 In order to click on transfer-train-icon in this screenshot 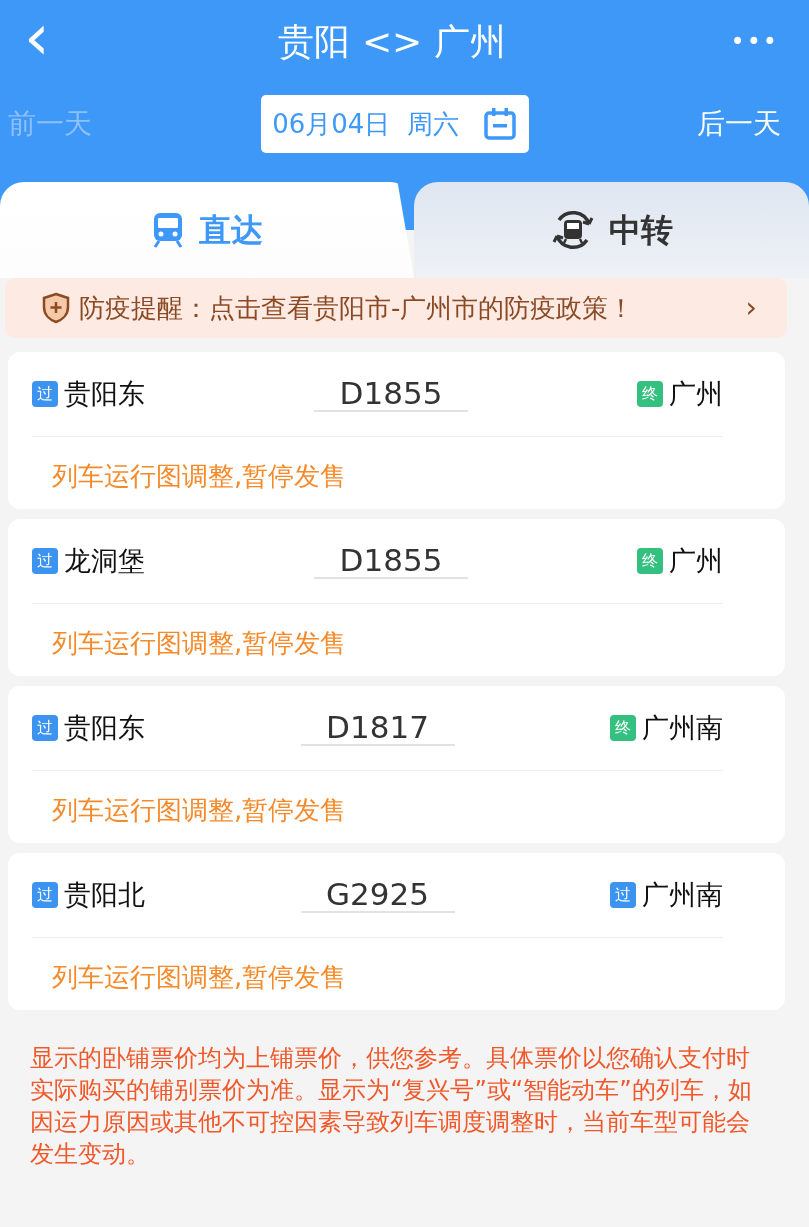, I will do `click(572, 230)`.